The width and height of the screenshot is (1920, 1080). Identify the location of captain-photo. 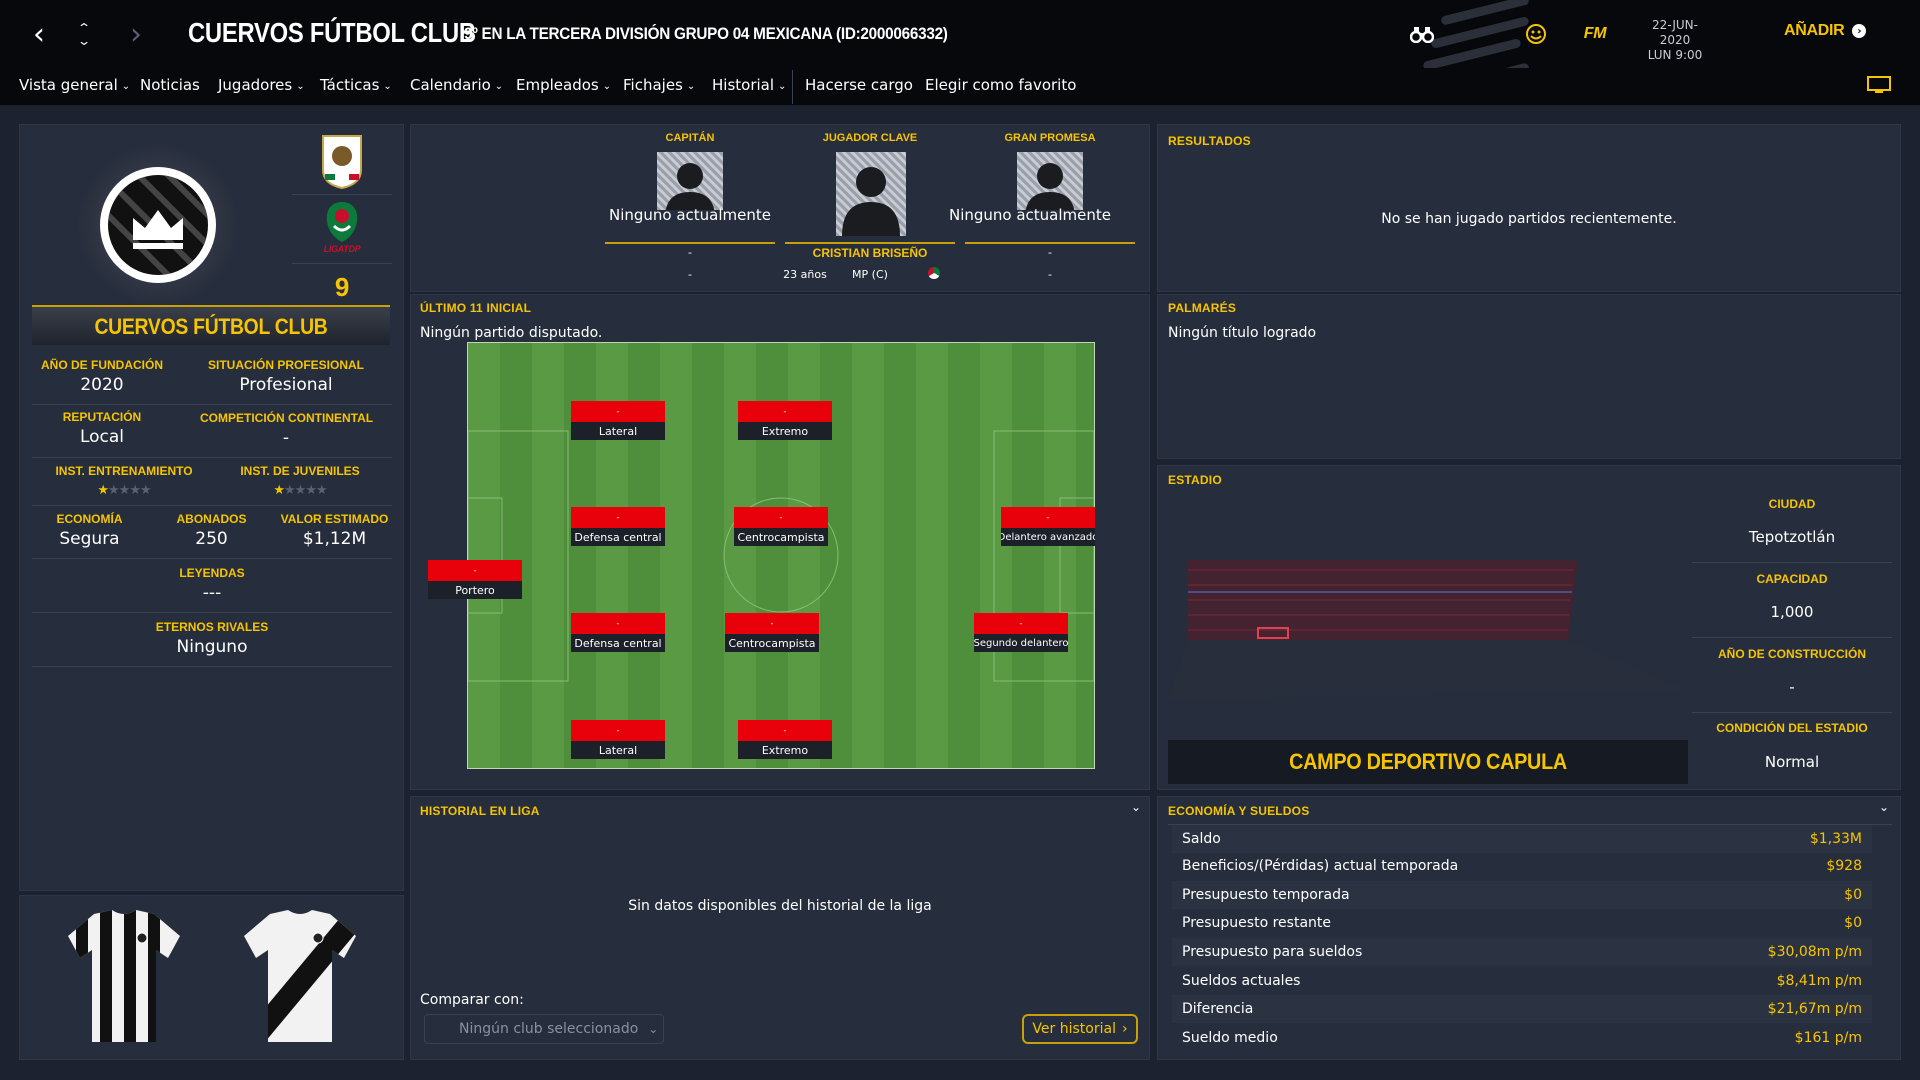
(690, 181).